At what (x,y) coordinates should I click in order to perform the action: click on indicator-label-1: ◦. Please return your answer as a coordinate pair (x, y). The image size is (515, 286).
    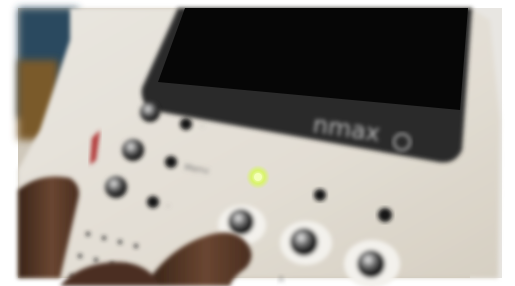
    Looking at the image, I should click on (202, 126).